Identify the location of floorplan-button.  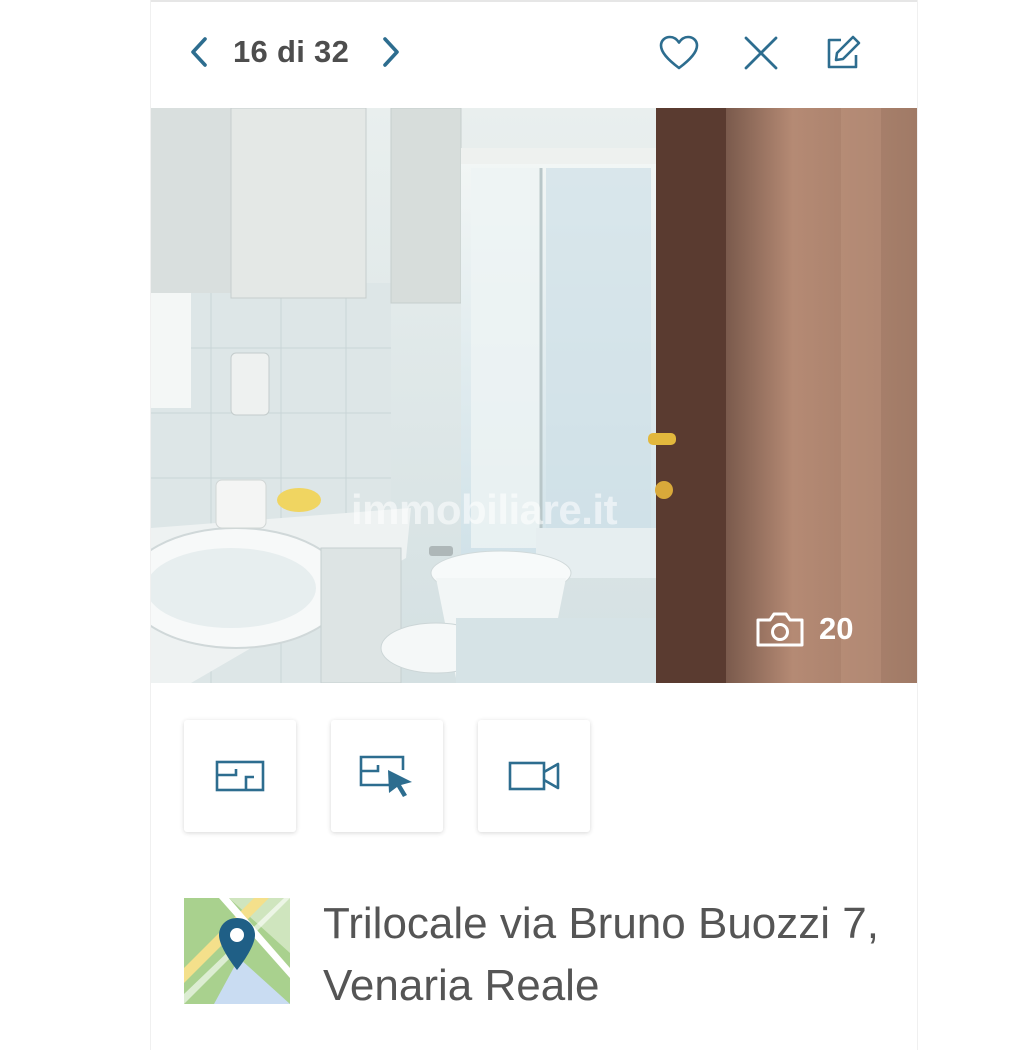
(240, 776).